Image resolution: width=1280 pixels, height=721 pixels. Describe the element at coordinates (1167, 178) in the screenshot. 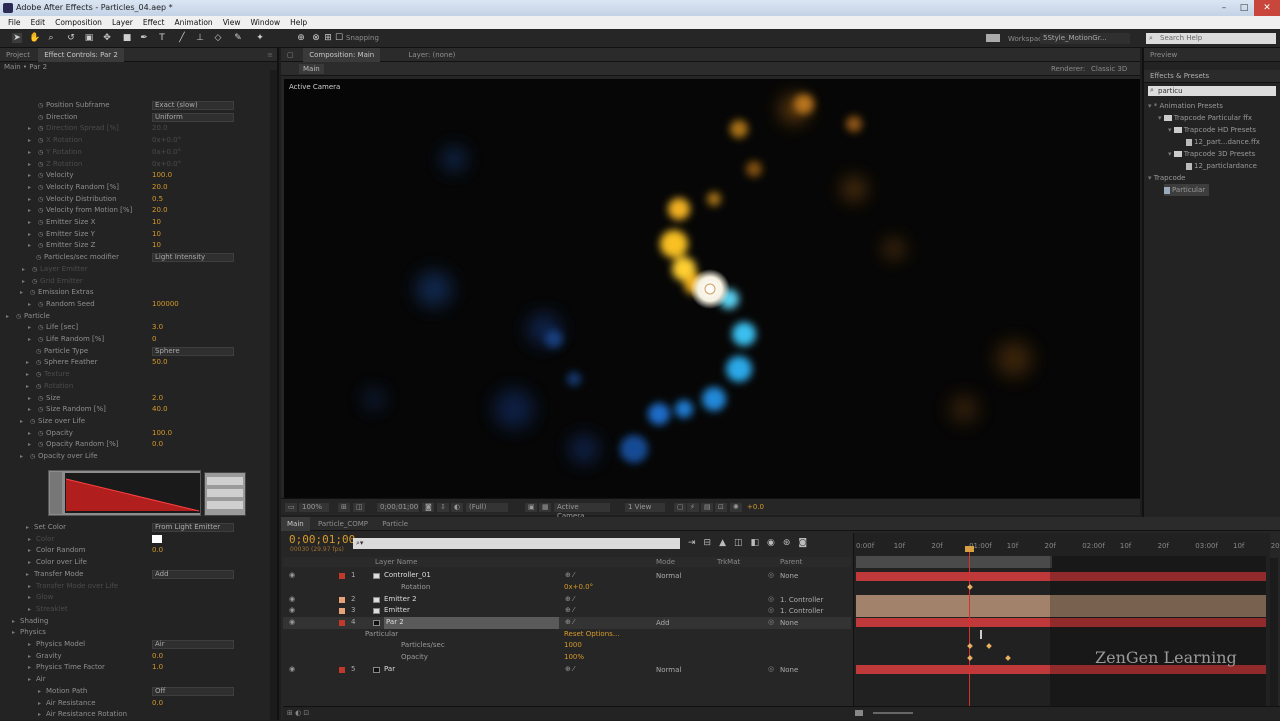

I see `tree-trapcode: ▾ Trapcode` at that location.